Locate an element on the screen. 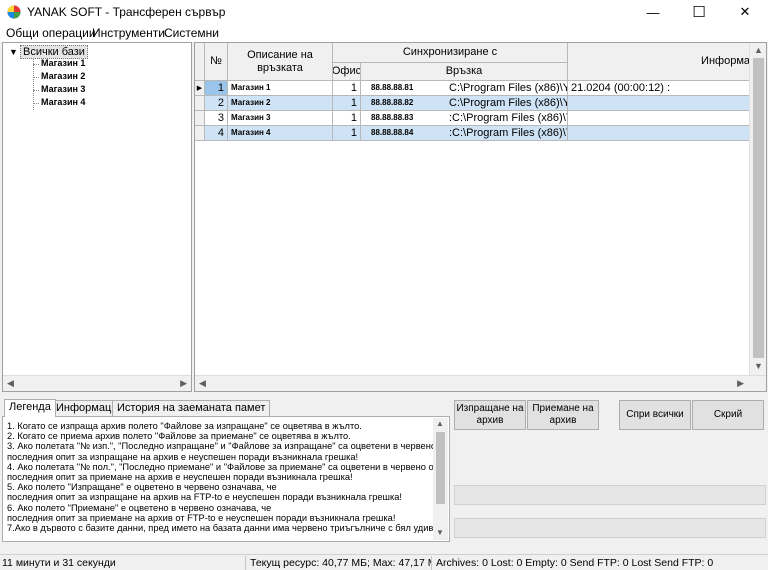 The height and width of the screenshot is (570, 768). tree-item-label: Магазин 3 is located at coordinates (63, 89).